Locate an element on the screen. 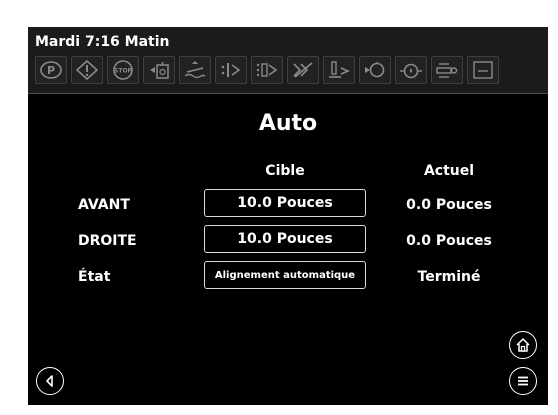 The width and height of the screenshot is (558, 415). state-value: Terminé is located at coordinates (449, 277).